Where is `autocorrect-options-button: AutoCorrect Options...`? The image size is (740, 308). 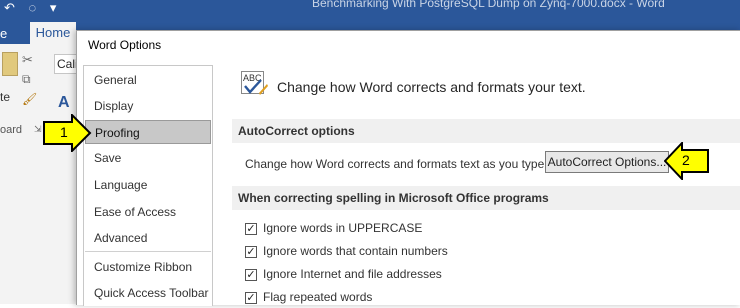
autocorrect-options-button: AutoCorrect Options... is located at coordinates (607, 162).